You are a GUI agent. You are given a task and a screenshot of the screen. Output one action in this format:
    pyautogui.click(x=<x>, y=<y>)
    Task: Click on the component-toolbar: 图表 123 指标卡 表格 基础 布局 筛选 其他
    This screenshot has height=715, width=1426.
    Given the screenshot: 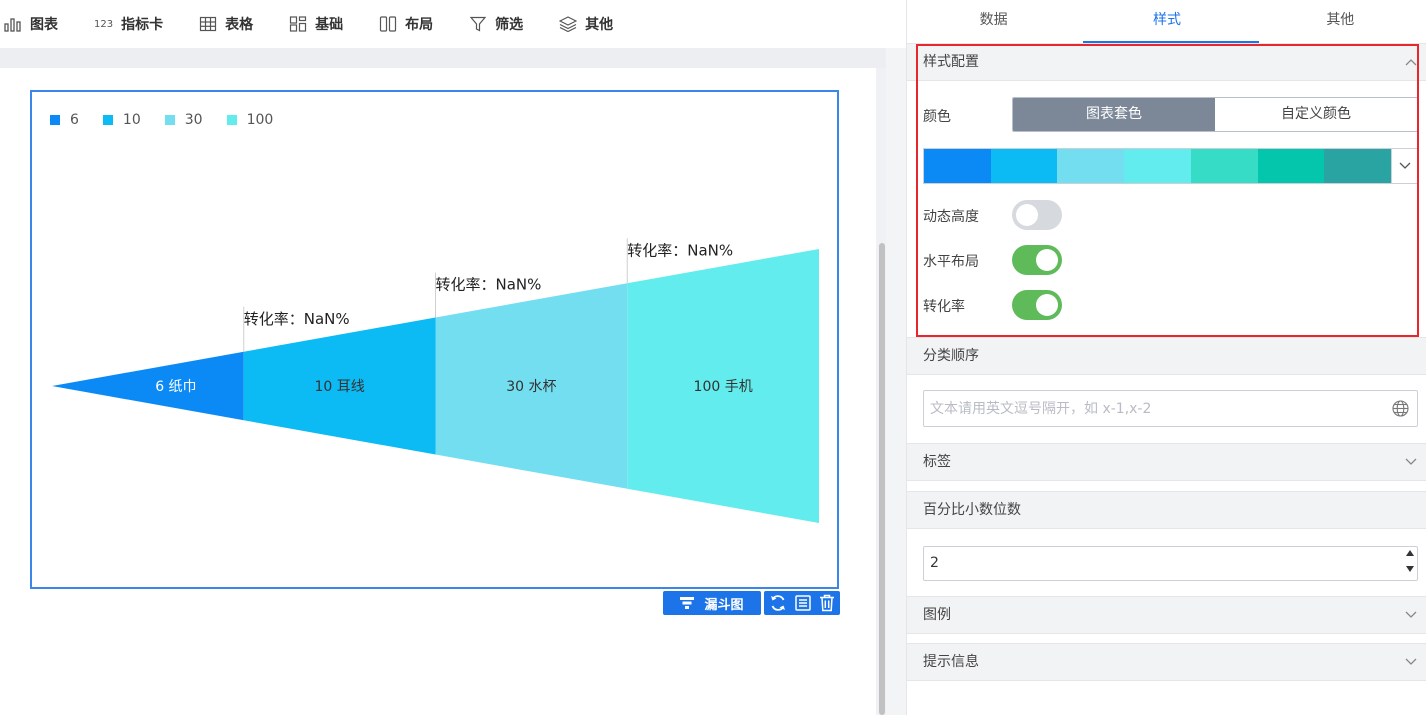 What is the action you would take?
    pyautogui.click(x=453, y=24)
    